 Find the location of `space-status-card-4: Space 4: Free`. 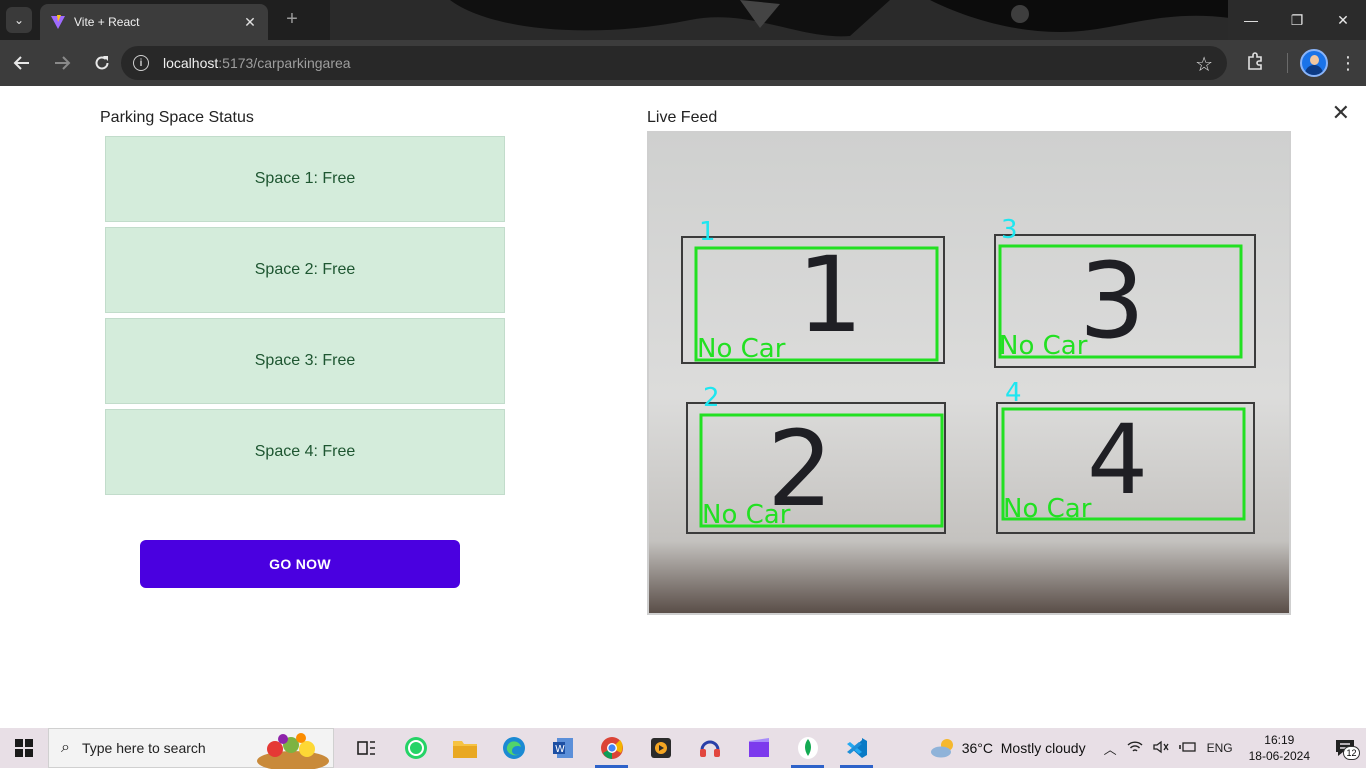

space-status-card-4: Space 4: Free is located at coordinates (305, 452).